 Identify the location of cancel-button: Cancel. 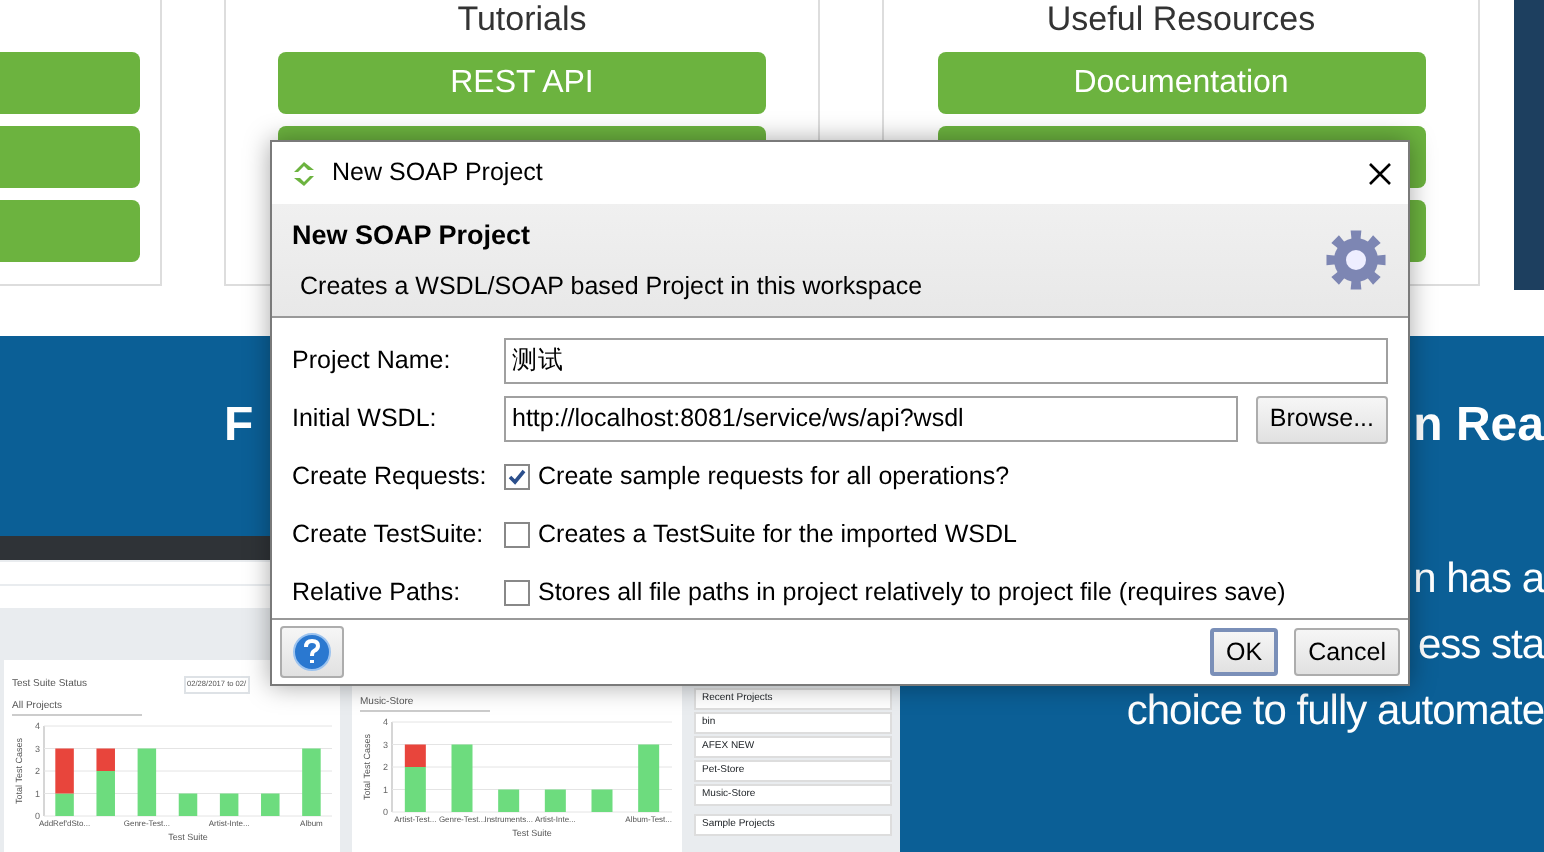
(1347, 651).